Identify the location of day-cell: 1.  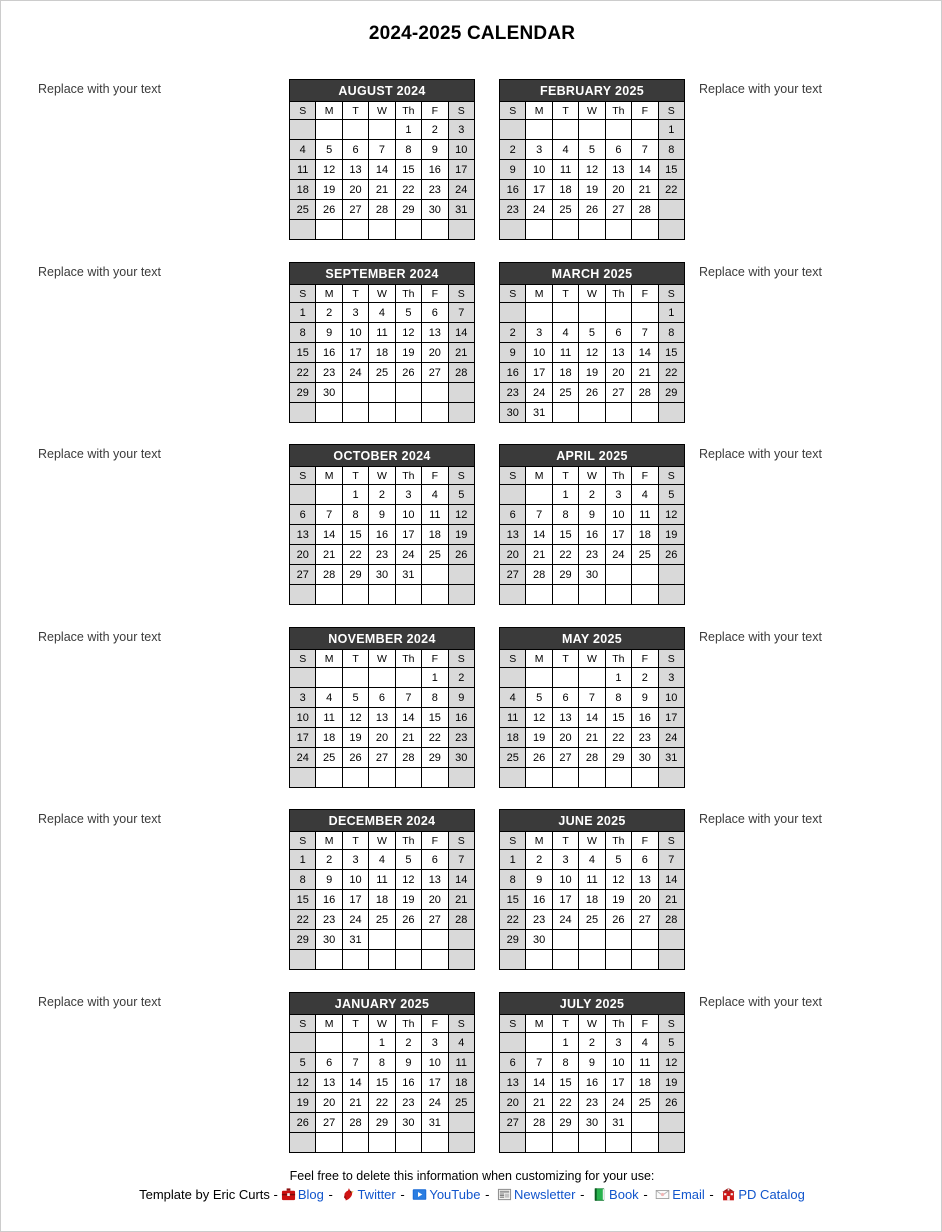
(302, 312).